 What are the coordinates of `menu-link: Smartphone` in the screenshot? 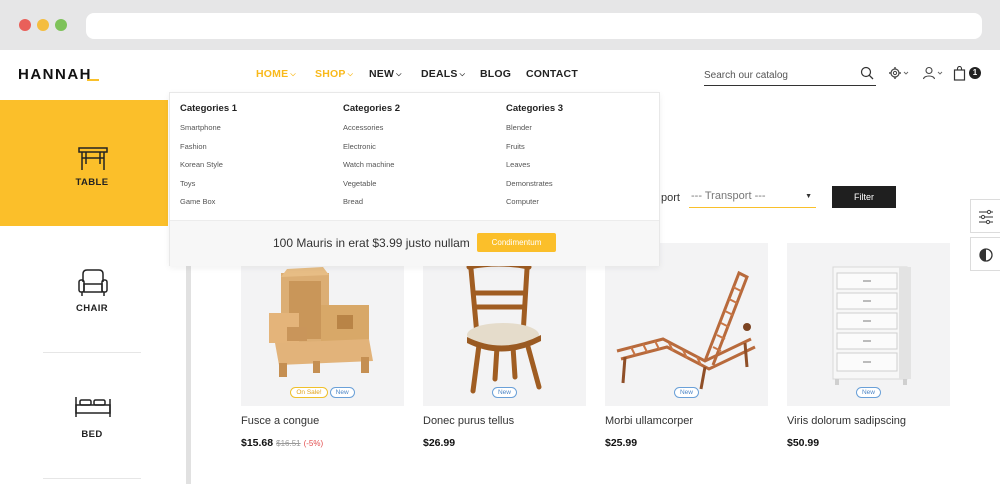 It's located at (208, 132).